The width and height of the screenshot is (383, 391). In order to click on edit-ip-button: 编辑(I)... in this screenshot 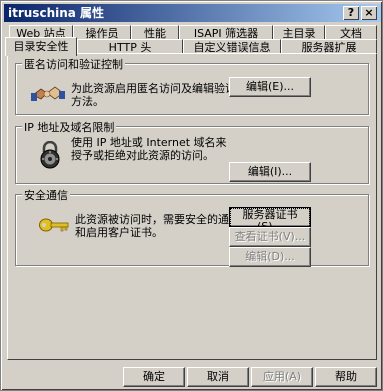, I will do `click(270, 172)`.